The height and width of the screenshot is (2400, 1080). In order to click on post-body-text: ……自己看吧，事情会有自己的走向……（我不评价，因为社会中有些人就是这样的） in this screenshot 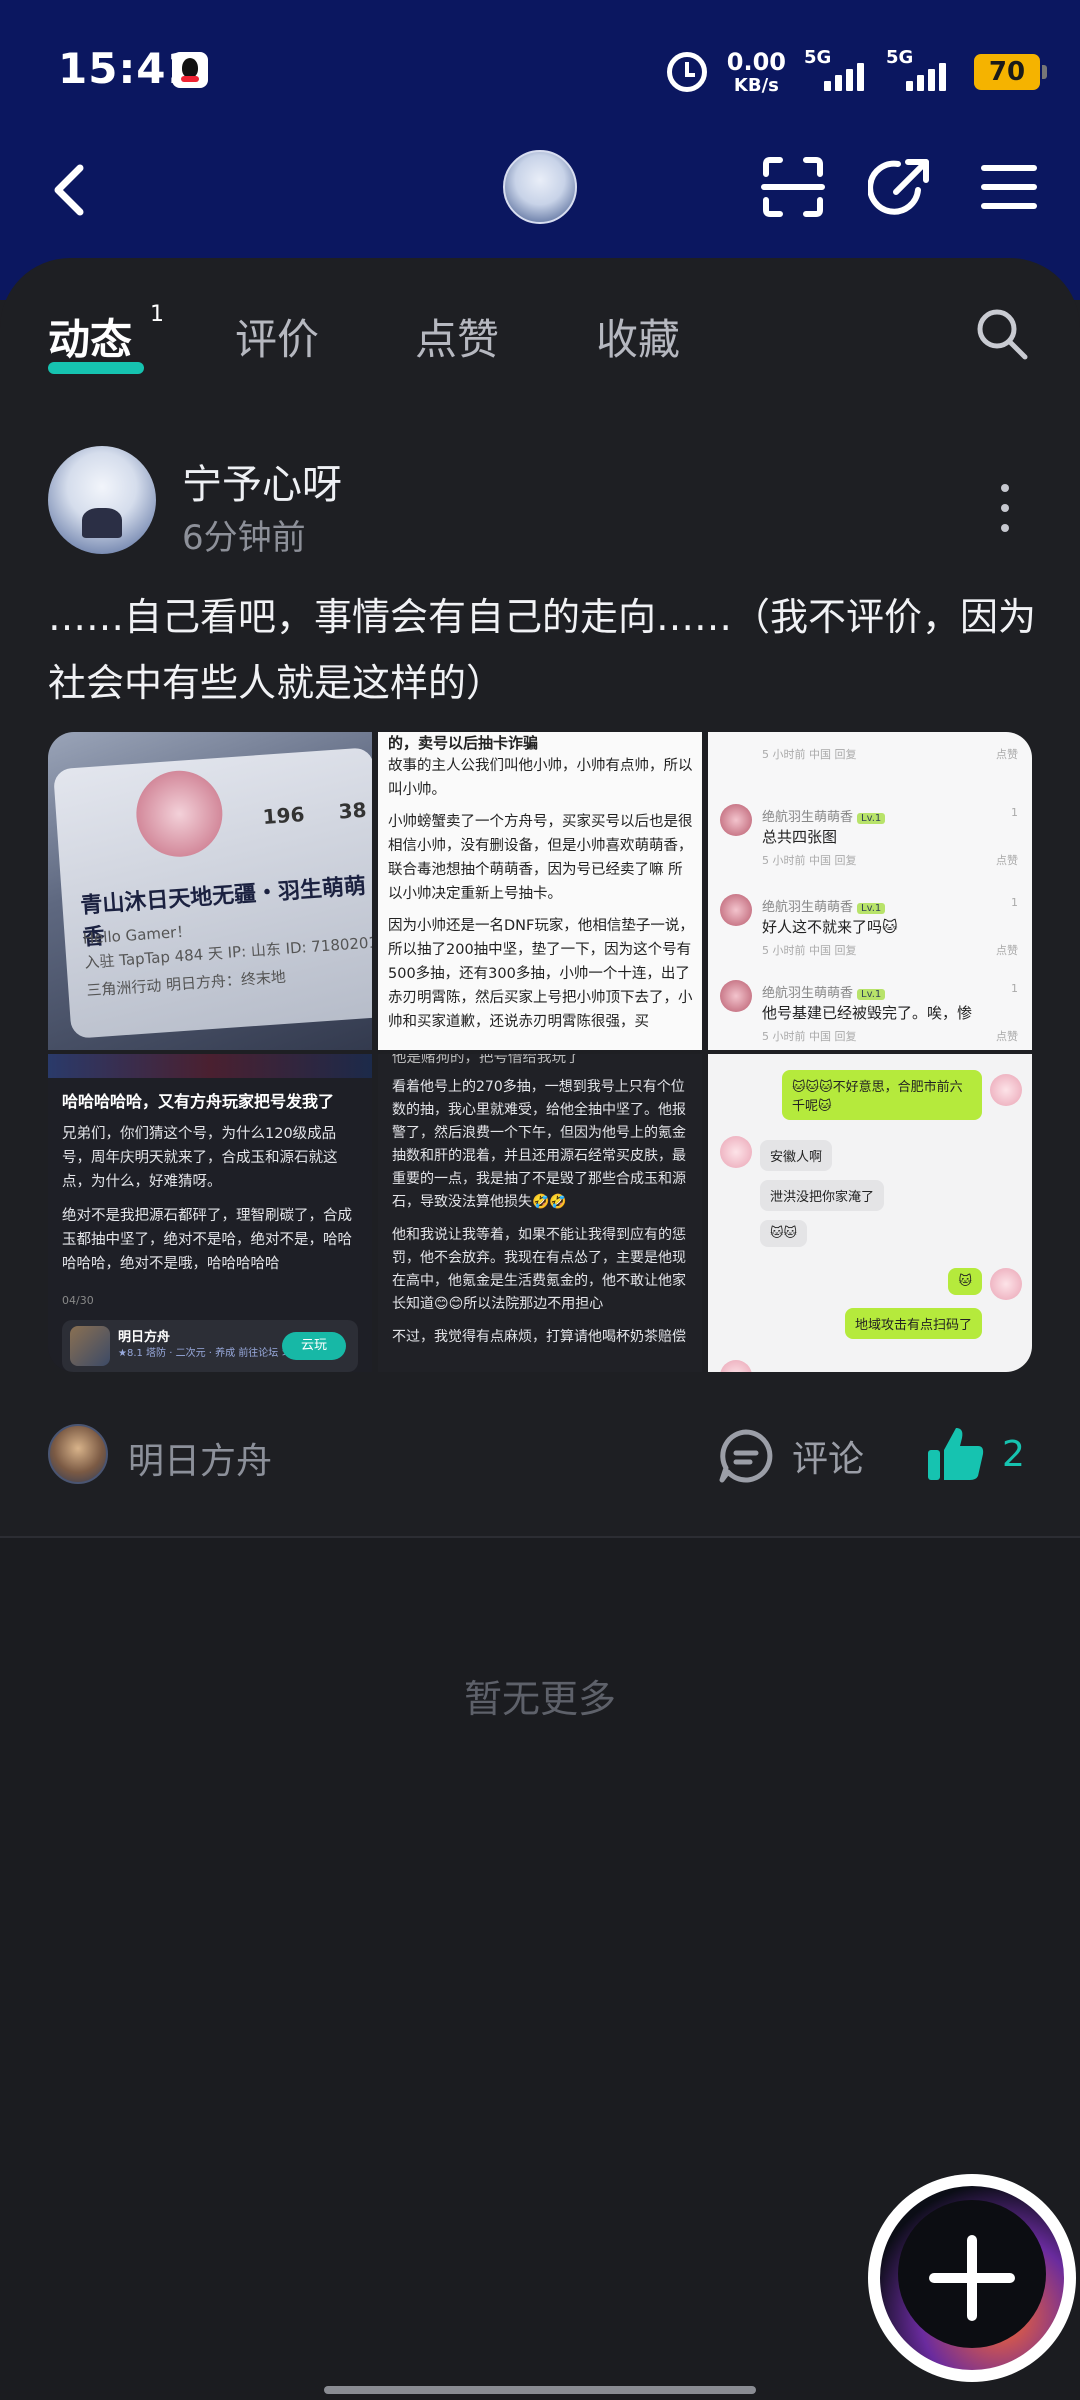, I will do `click(542, 650)`.